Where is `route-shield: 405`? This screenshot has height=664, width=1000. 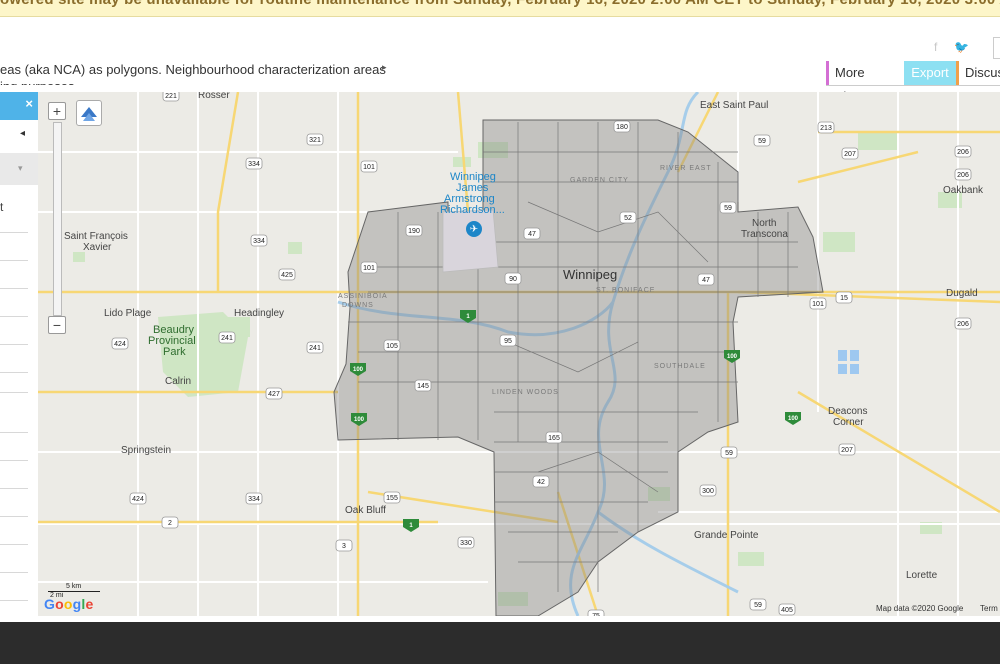 route-shield: 405 is located at coordinates (787, 609).